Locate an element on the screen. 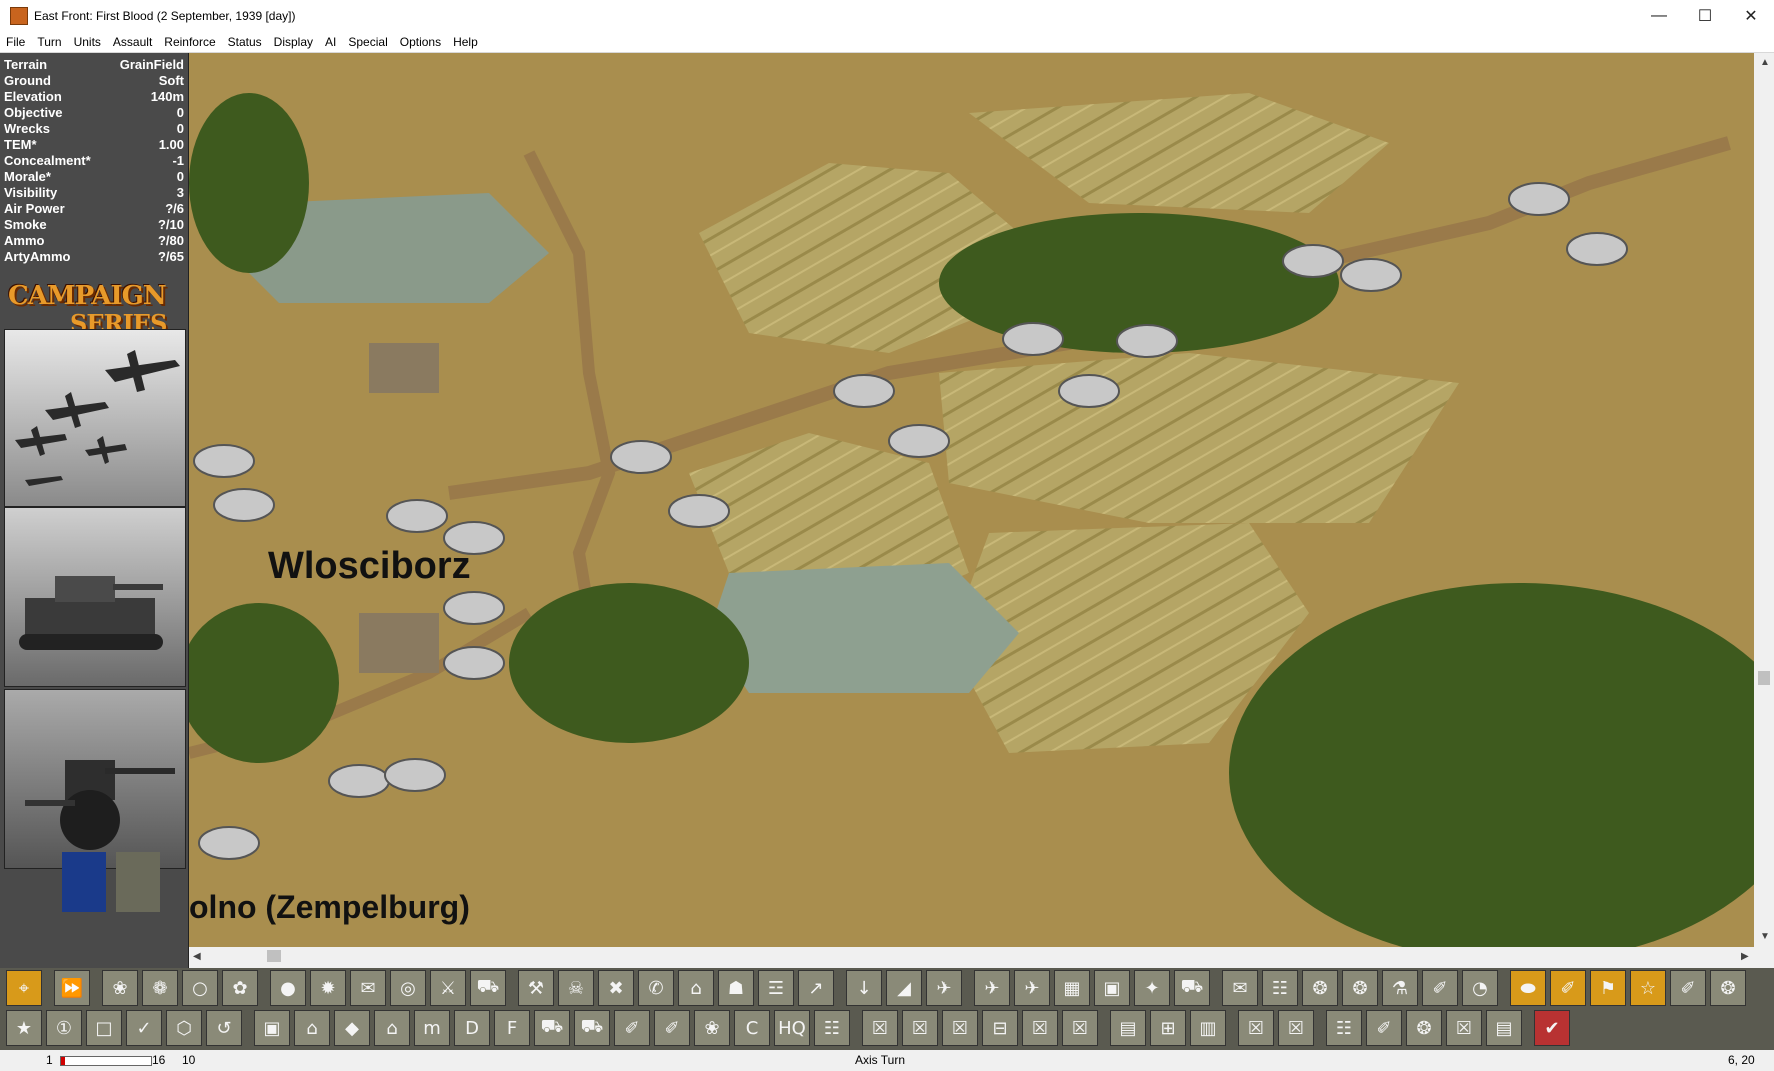  toolbar-button-18: ❀ is located at coordinates (712, 1028).